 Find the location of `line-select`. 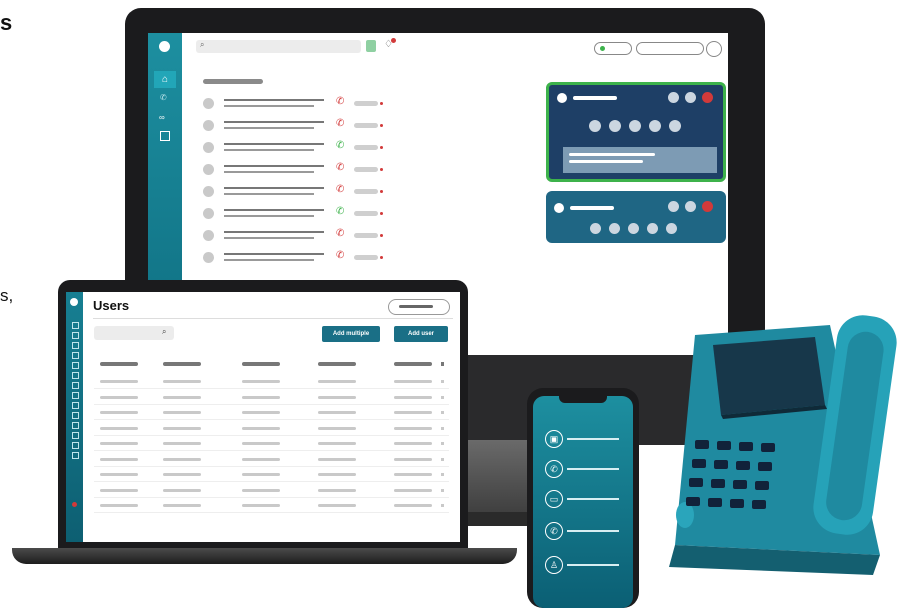

line-select is located at coordinates (670, 48).